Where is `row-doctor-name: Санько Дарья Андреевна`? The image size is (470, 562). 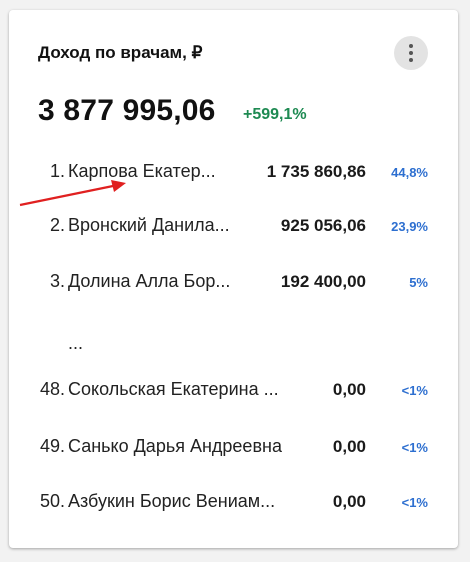 row-doctor-name: Санько Дарья Андреевна is located at coordinates (175, 446).